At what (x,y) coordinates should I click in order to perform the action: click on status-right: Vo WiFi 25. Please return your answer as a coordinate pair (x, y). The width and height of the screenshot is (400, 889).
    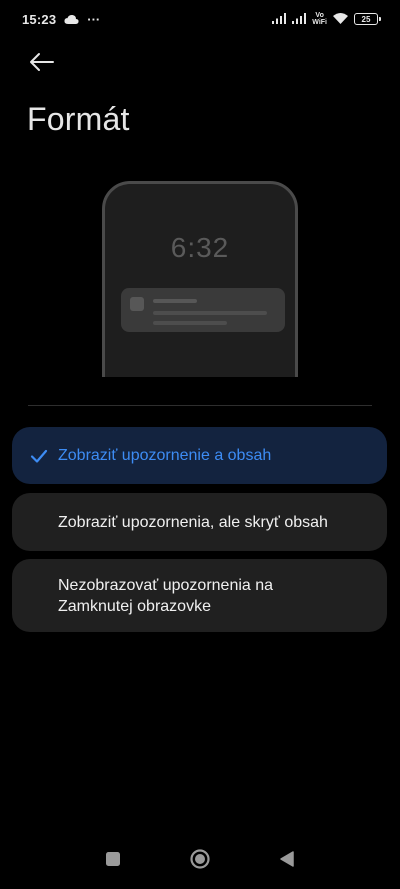
    Looking at the image, I should click on (326, 19).